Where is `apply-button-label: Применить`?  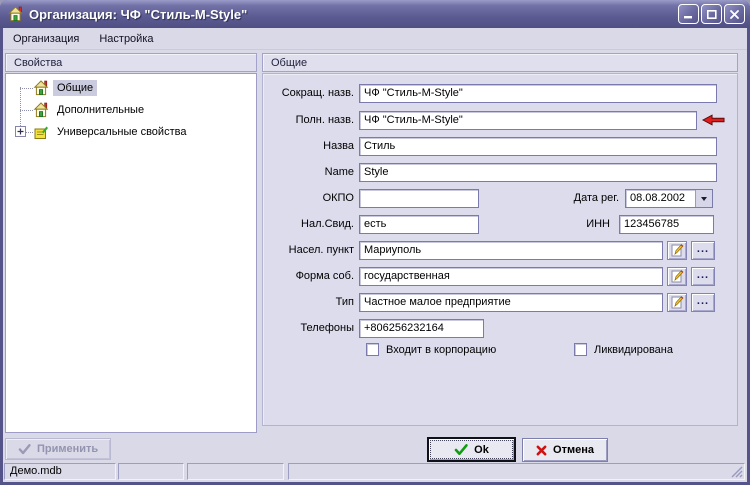
apply-button-label: Применить is located at coordinates (68, 449).